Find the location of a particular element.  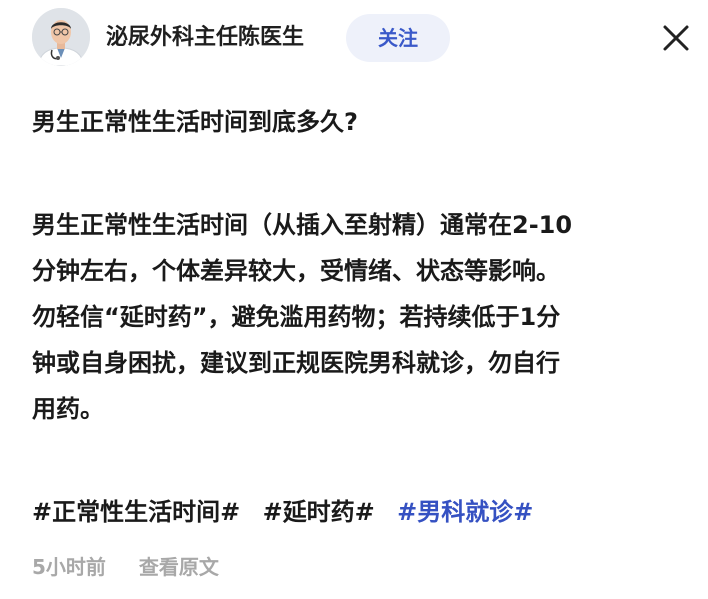

doctor-avatar-icon is located at coordinates (61, 37).